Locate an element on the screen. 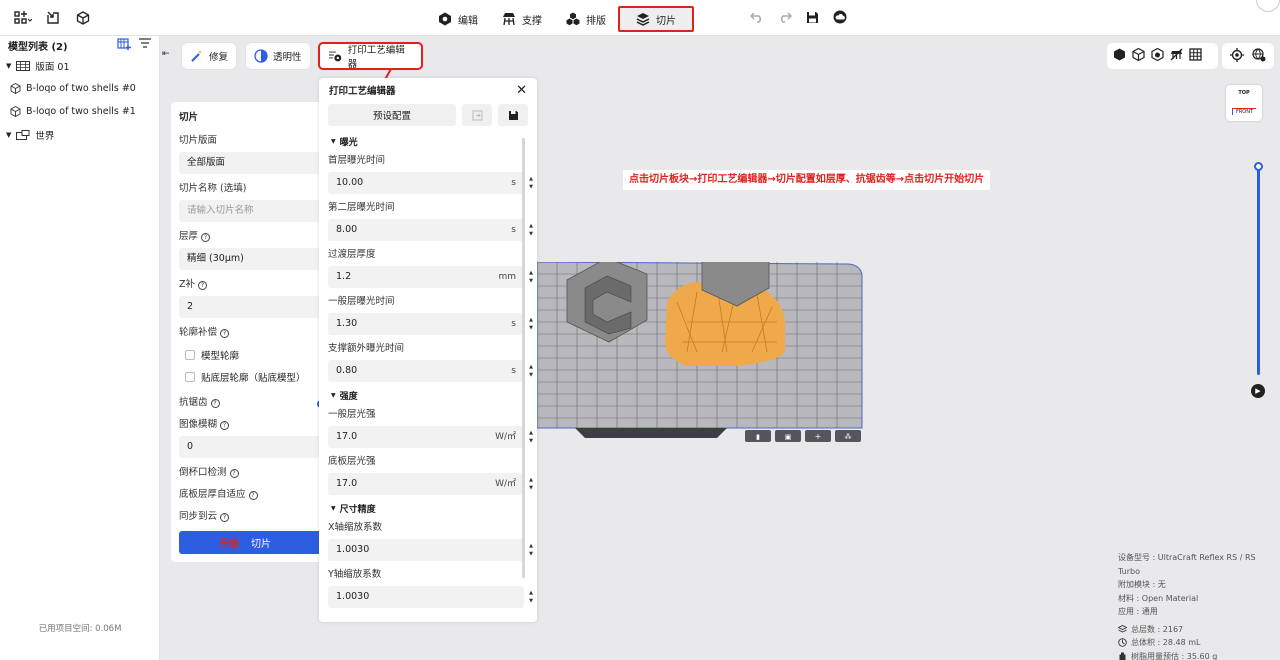 The height and width of the screenshot is (660, 1280). grid-view-icon is located at coordinates (1195, 56).